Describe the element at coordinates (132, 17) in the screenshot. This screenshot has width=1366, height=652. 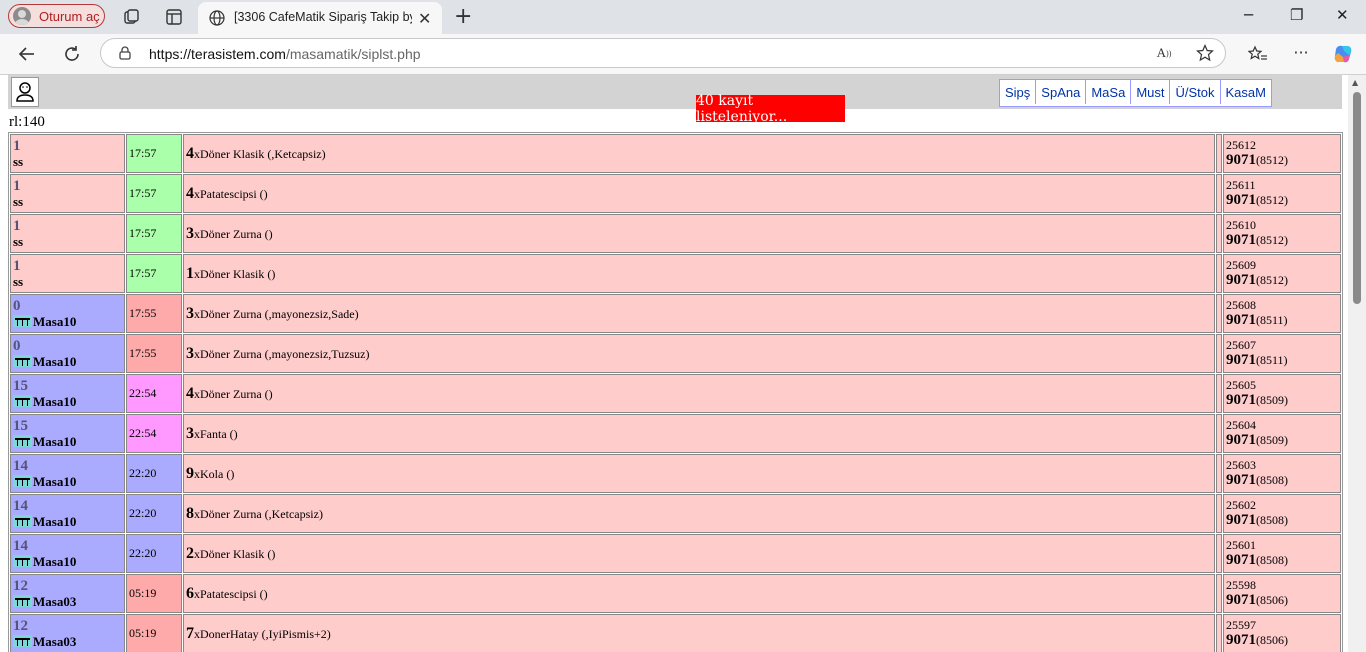
I see `workspaces-icon` at that location.